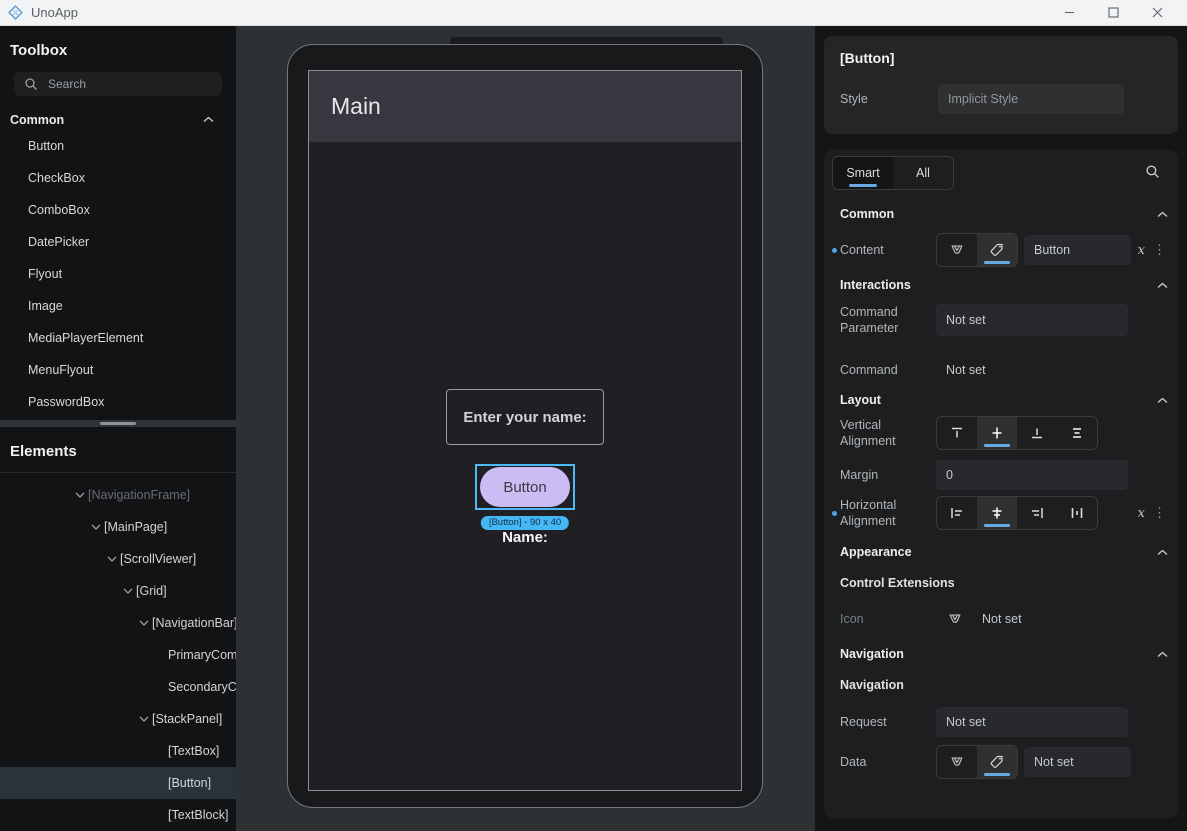 This screenshot has width=1187, height=831. I want to click on search-input, so click(118, 83).